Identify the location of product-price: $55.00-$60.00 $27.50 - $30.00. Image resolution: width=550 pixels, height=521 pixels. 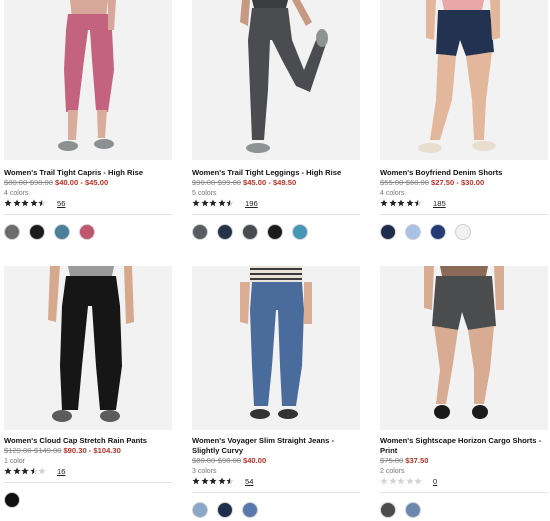
(432, 183).